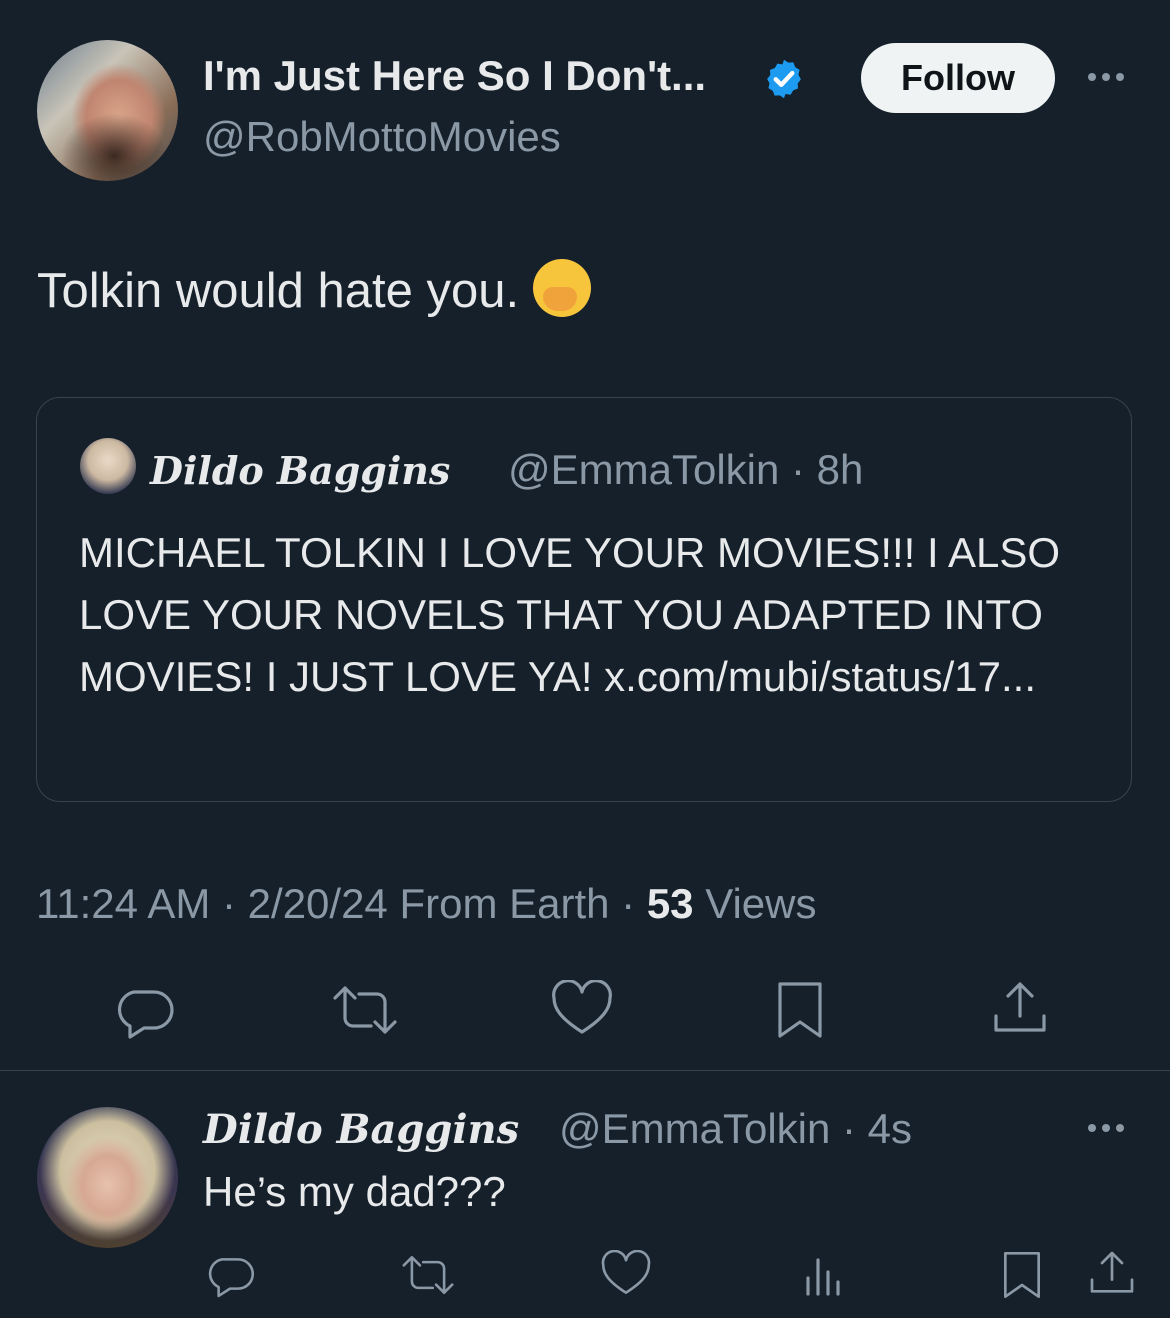  Describe the element at coordinates (1106, 1128) in the screenshot. I see `reply-more-options-icon` at that location.